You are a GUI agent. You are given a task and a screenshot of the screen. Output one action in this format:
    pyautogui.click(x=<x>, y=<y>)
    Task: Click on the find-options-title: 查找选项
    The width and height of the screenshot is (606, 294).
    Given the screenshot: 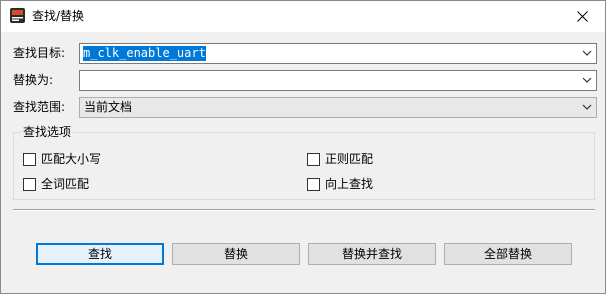 What is the action you would take?
    pyautogui.click(x=47, y=132)
    